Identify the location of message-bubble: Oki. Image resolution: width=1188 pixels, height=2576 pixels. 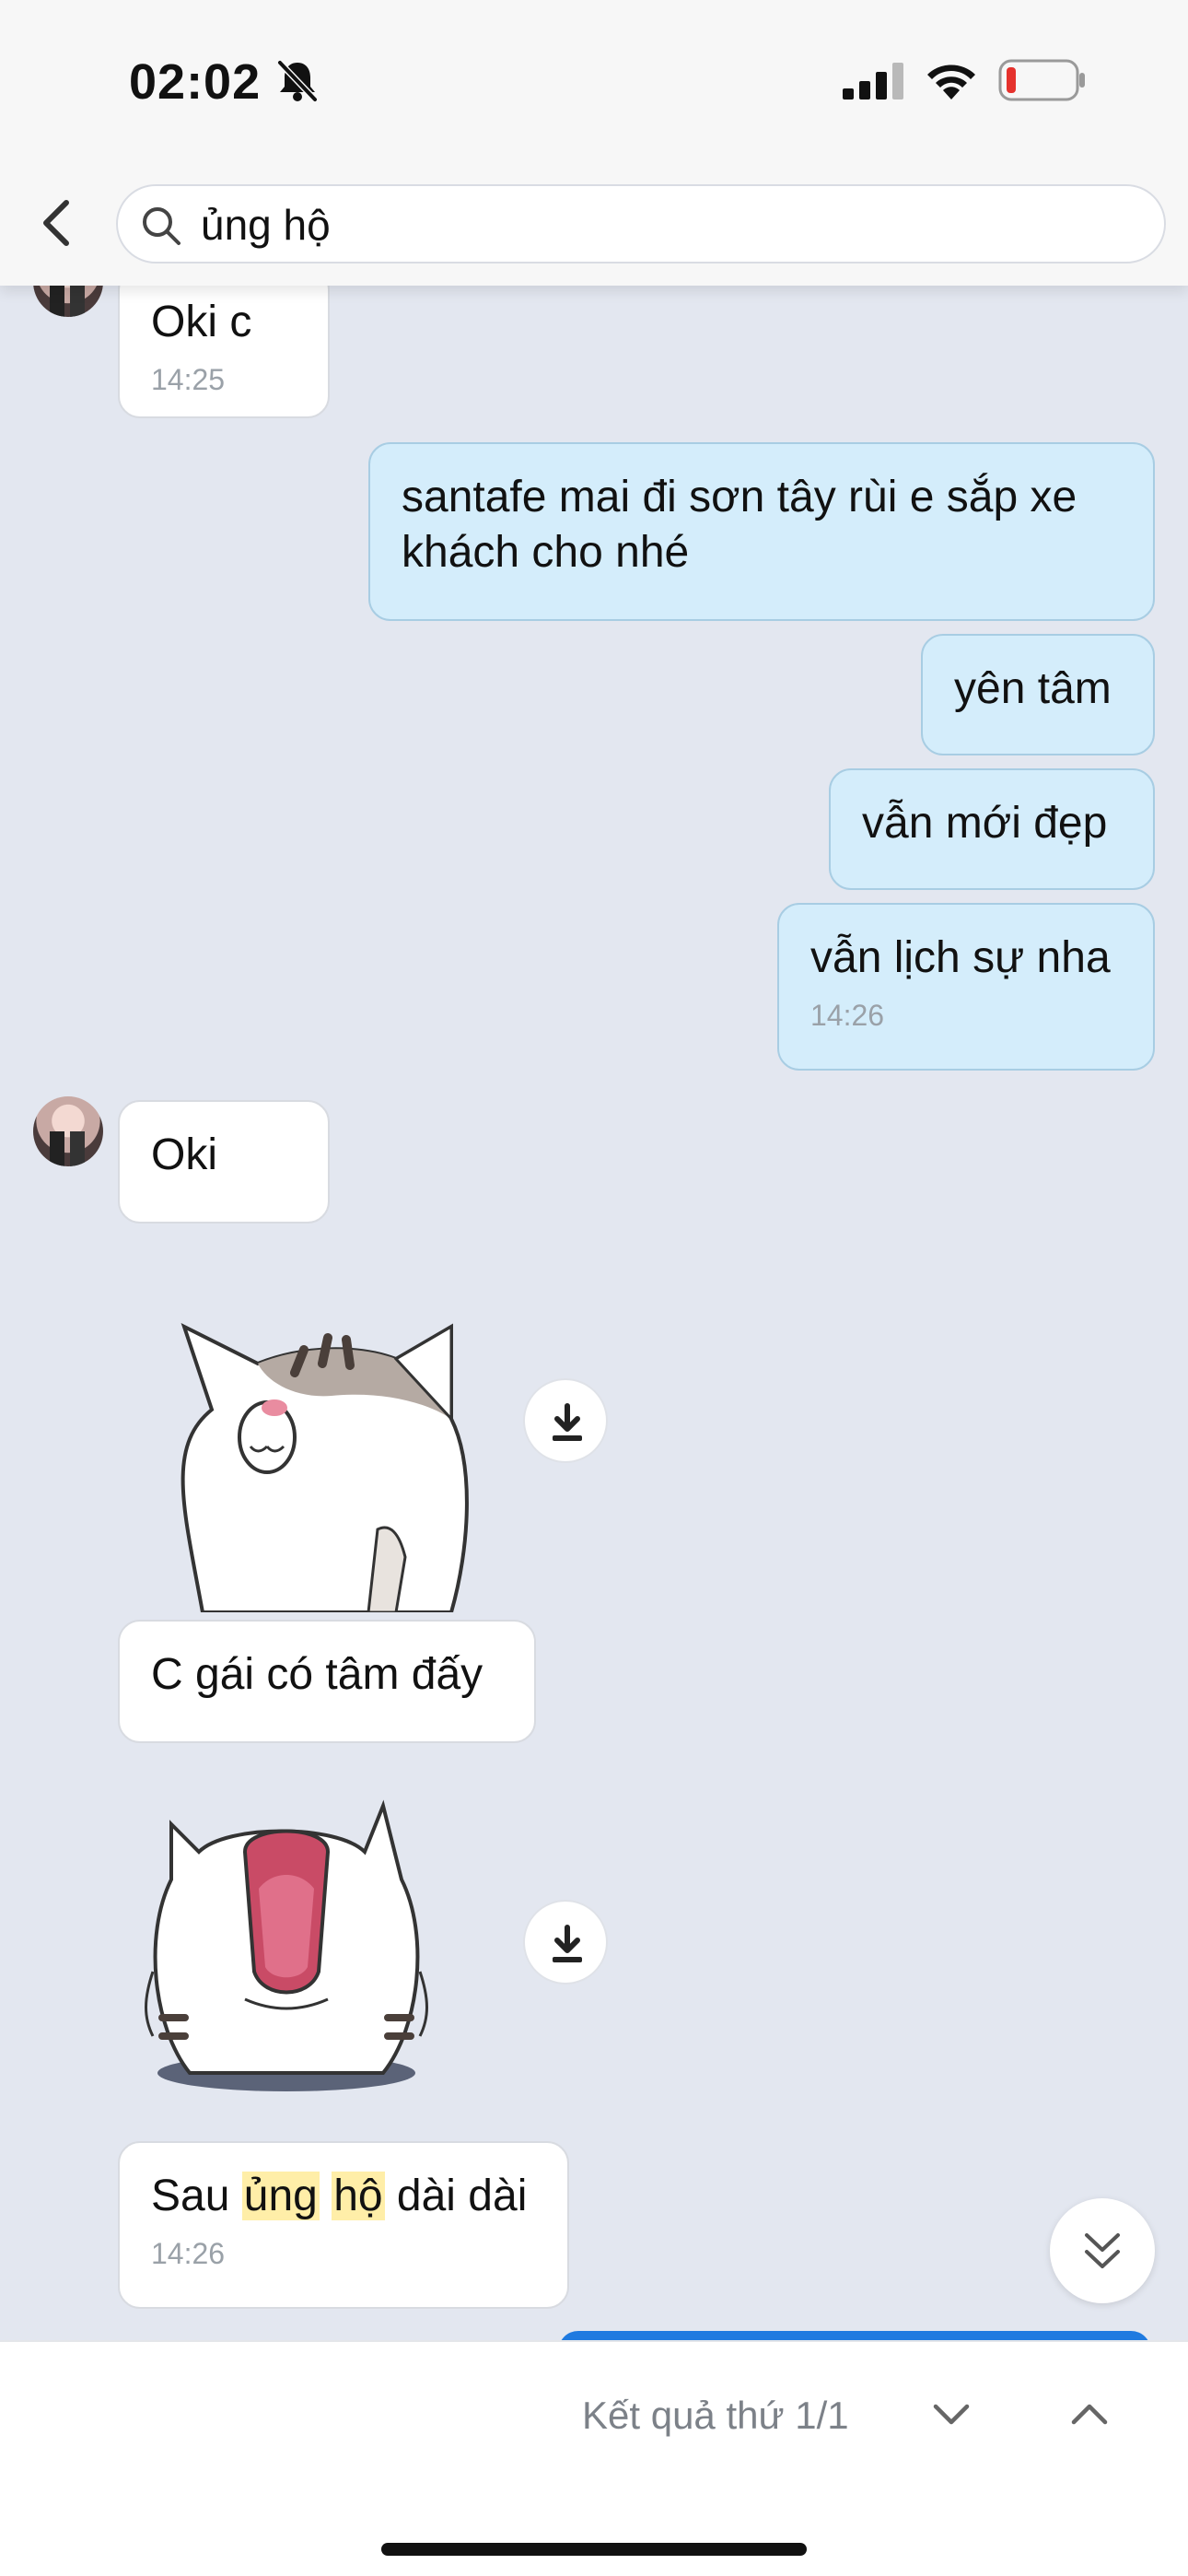
(224, 1162).